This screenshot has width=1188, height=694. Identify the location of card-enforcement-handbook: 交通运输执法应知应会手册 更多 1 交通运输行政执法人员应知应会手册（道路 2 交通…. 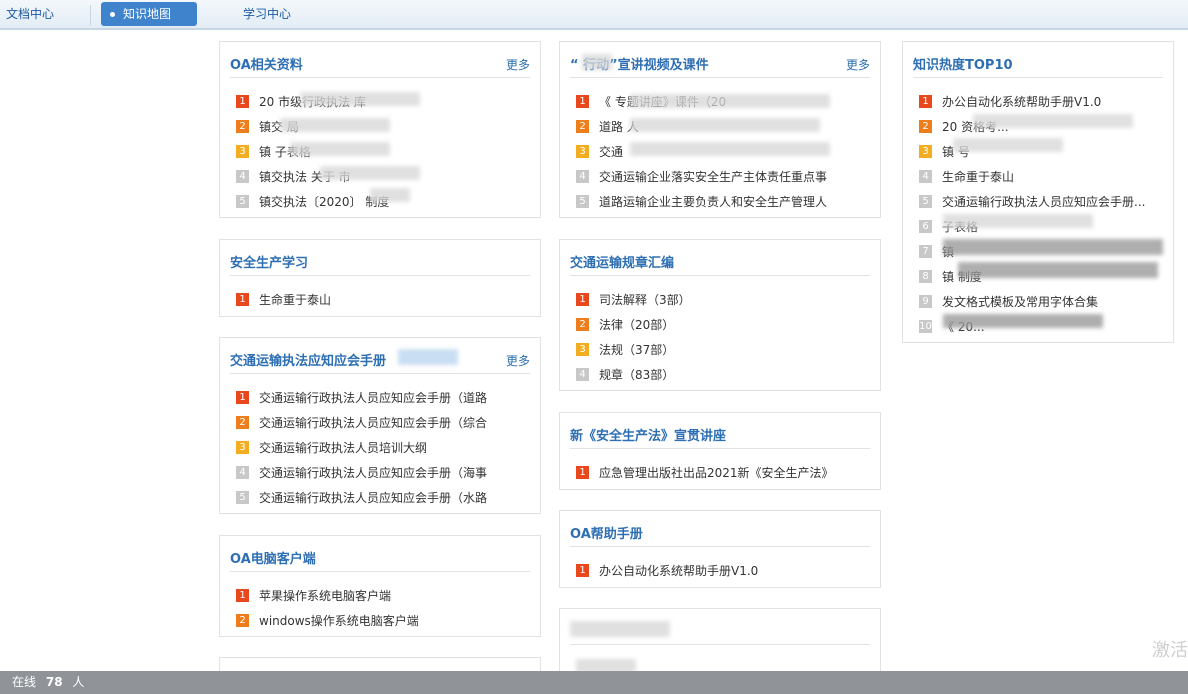
(380, 425).